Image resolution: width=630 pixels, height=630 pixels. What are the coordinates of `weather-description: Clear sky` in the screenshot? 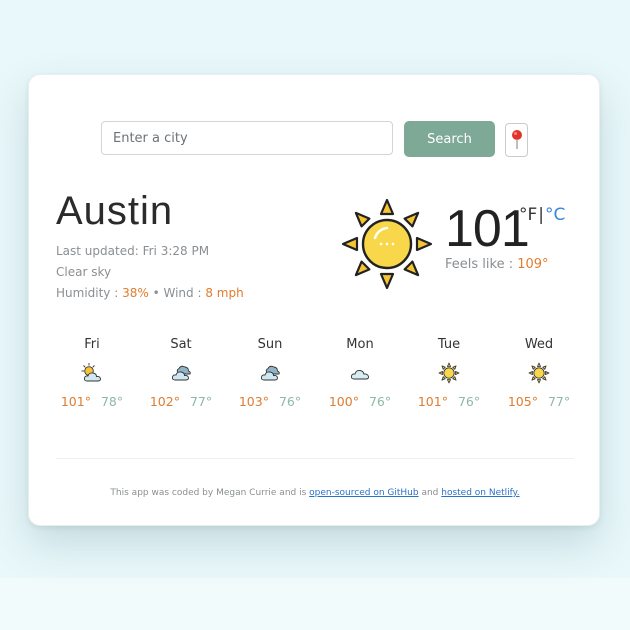 It's located at (84, 272).